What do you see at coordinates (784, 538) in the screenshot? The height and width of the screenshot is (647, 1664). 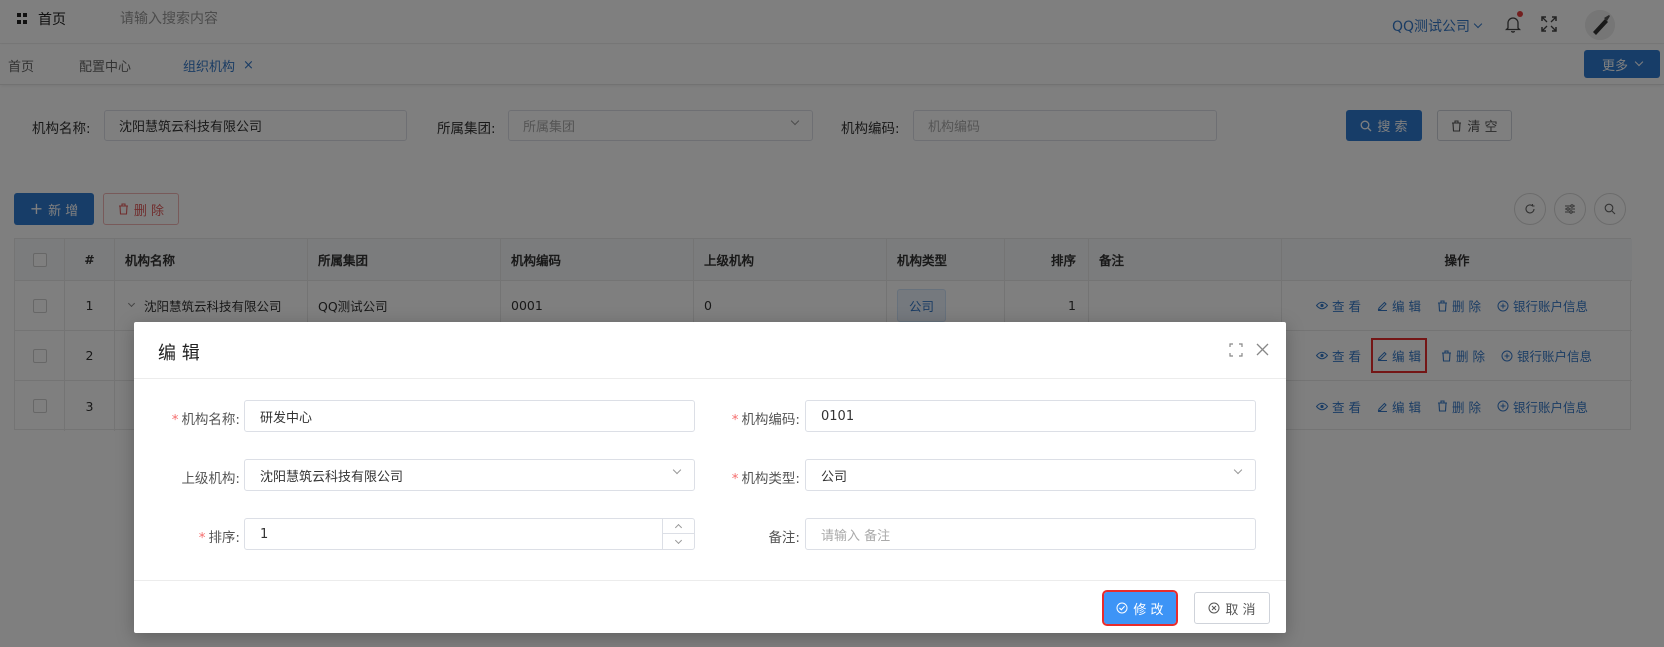 I see `remark-field-label: 备注:` at bounding box center [784, 538].